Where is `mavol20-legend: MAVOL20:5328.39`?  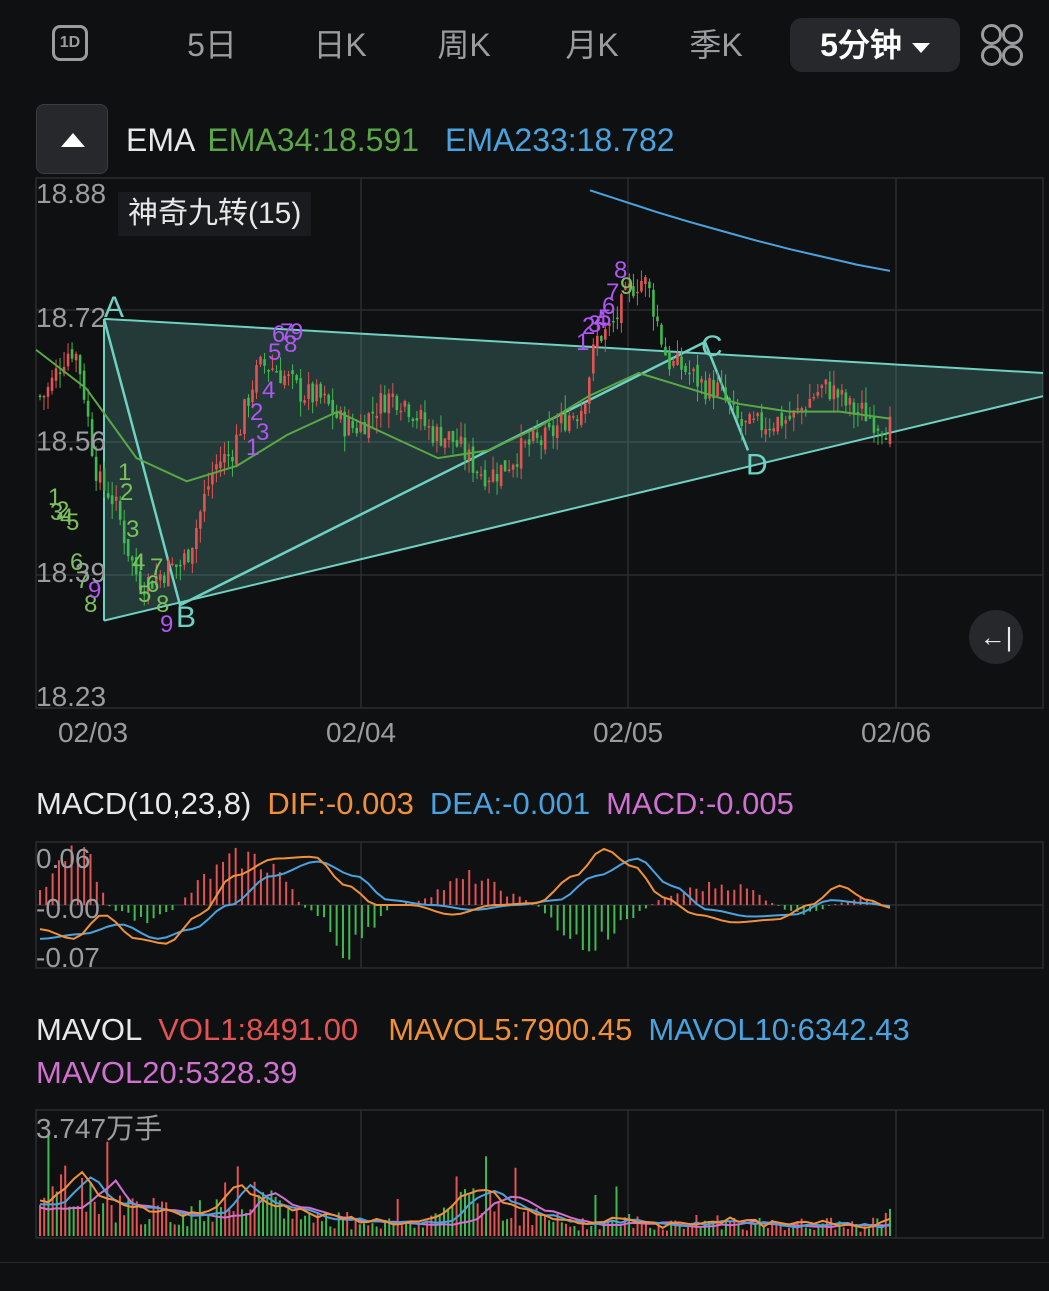
mavol20-legend: MAVOL20:5328.39 is located at coordinates (174, 1073).